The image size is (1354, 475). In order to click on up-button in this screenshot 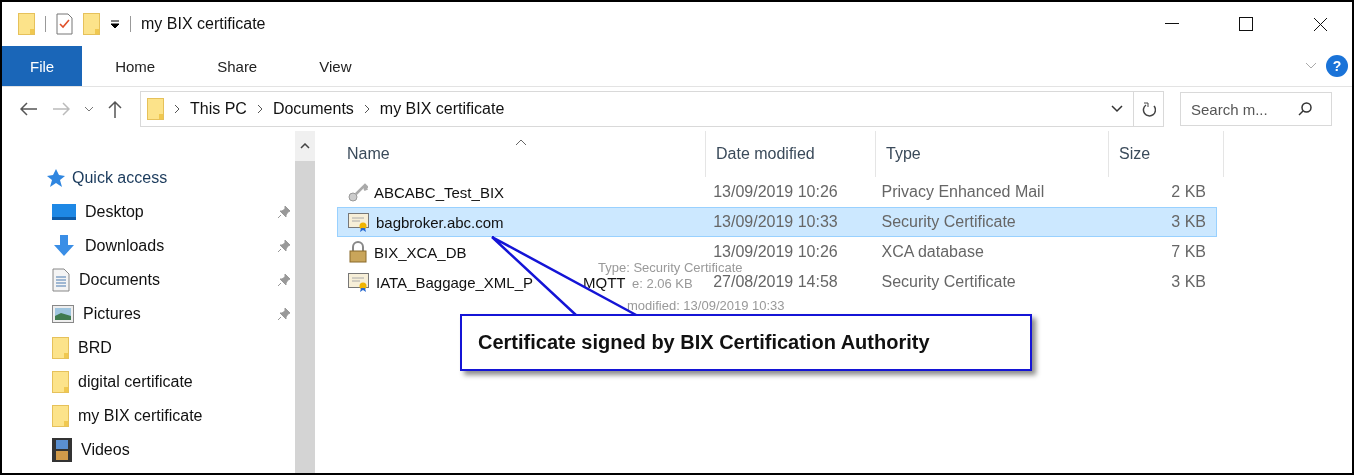, I will do `click(115, 109)`.